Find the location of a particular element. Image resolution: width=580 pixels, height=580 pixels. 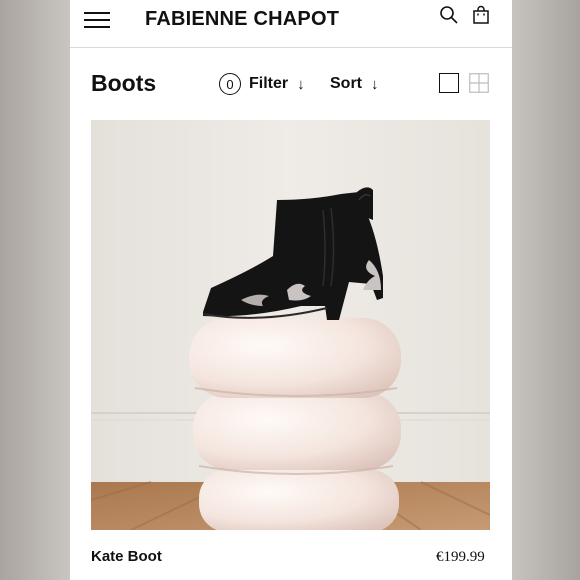

grid-view-icon is located at coordinates (479, 83).